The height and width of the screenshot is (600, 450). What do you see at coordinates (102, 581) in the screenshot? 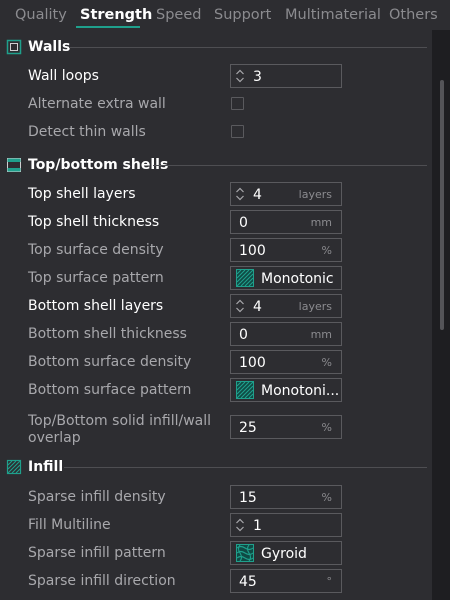
I see `sparse-infill-direction-label: Sparse infill direction` at bounding box center [102, 581].